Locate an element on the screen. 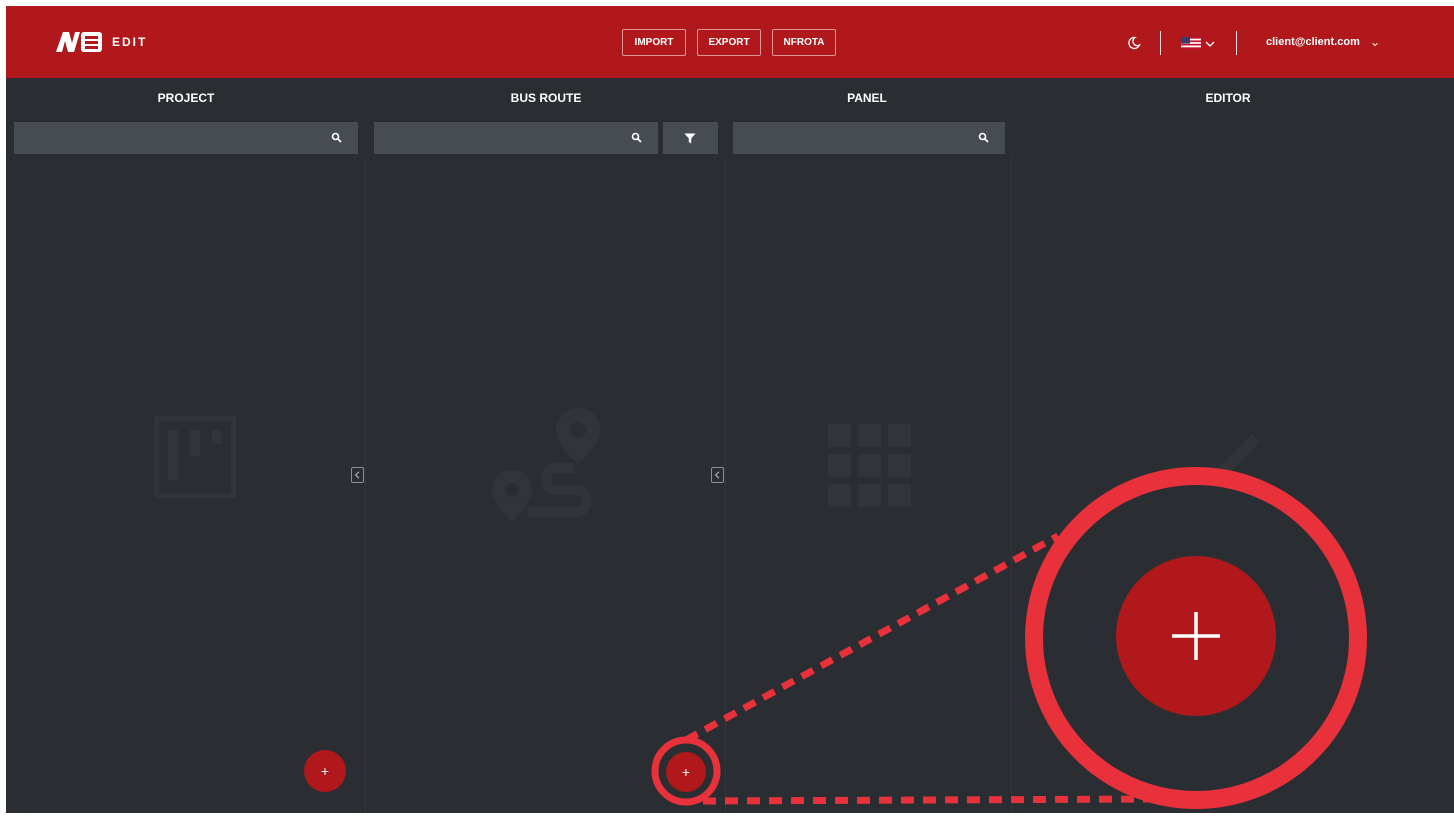  panel-search-input is located at coordinates (869, 138).